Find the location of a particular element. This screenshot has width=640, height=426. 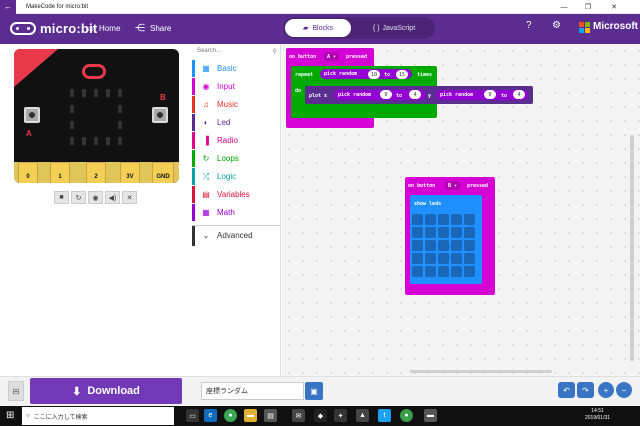

edge-icon: e is located at coordinates (210, 415).